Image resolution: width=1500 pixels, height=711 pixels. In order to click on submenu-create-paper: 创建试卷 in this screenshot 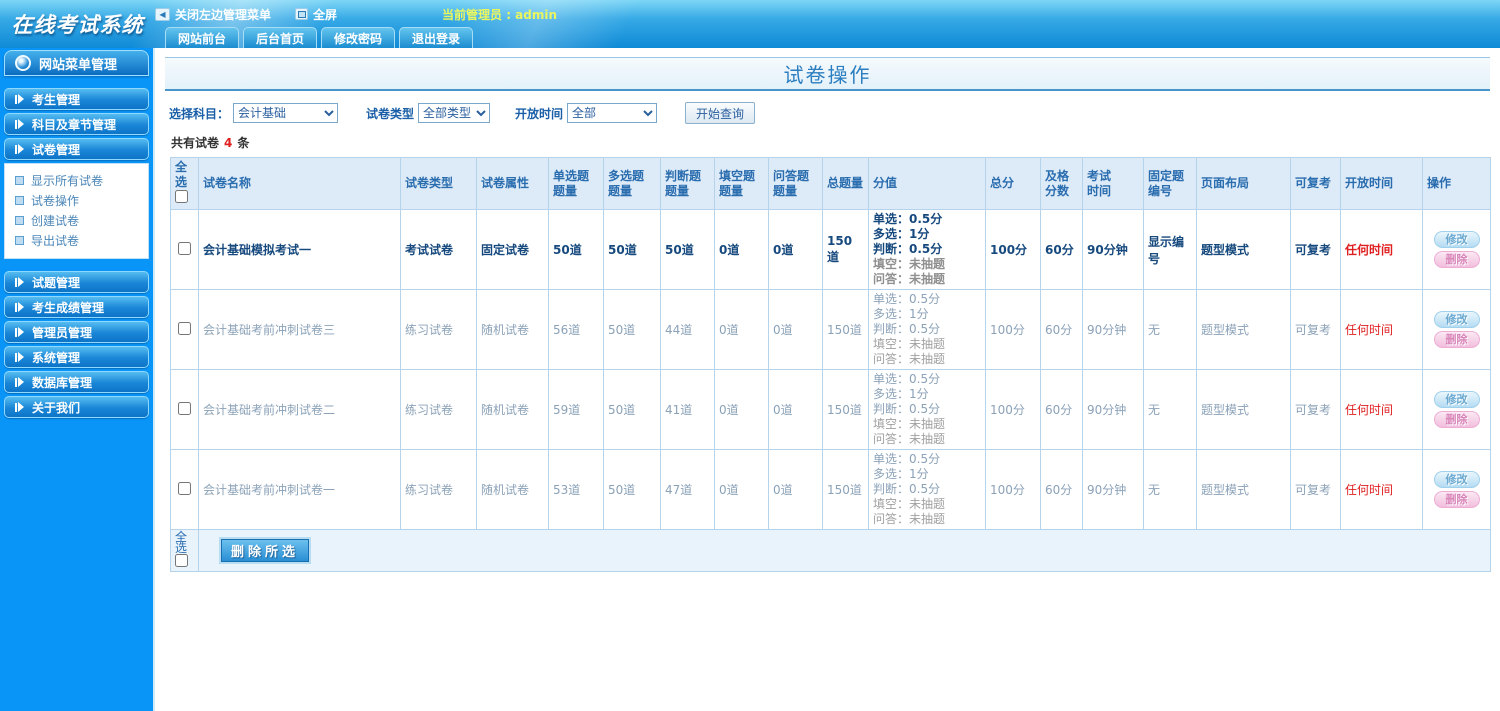, I will do `click(76, 220)`.